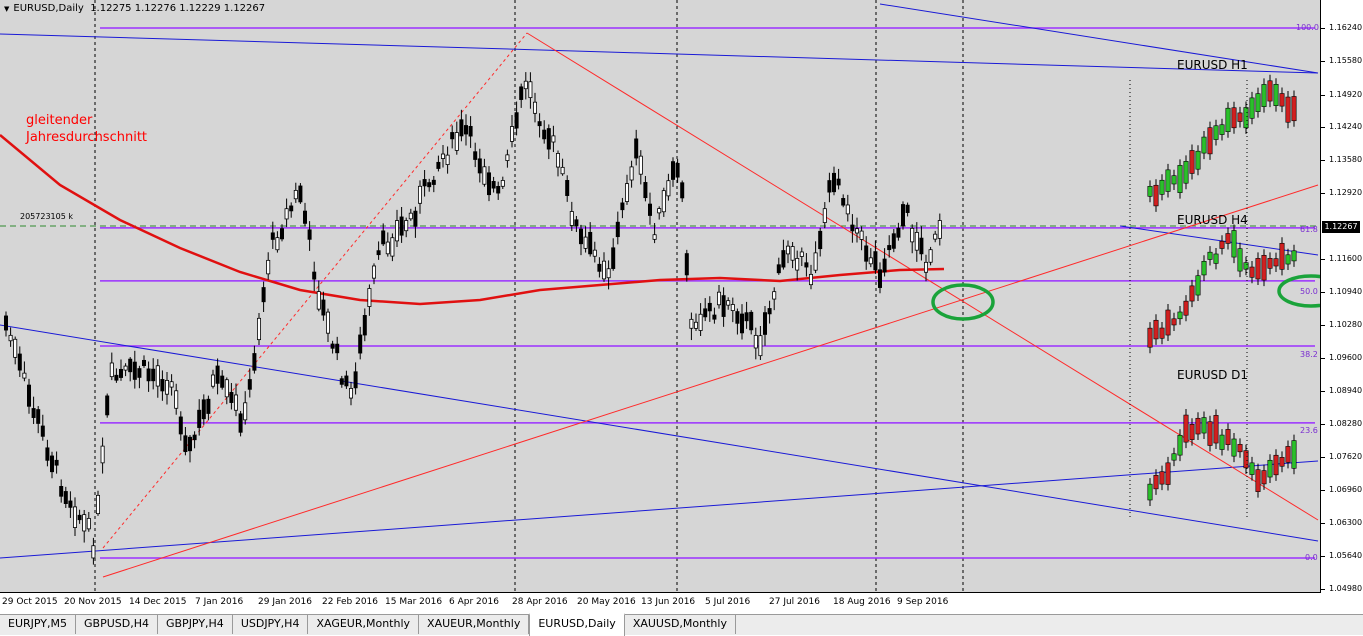  What do you see at coordinates (680, 624) in the screenshot?
I see `tab-xauusd-monthly: XAUUSD,Monthly` at bounding box center [680, 624].